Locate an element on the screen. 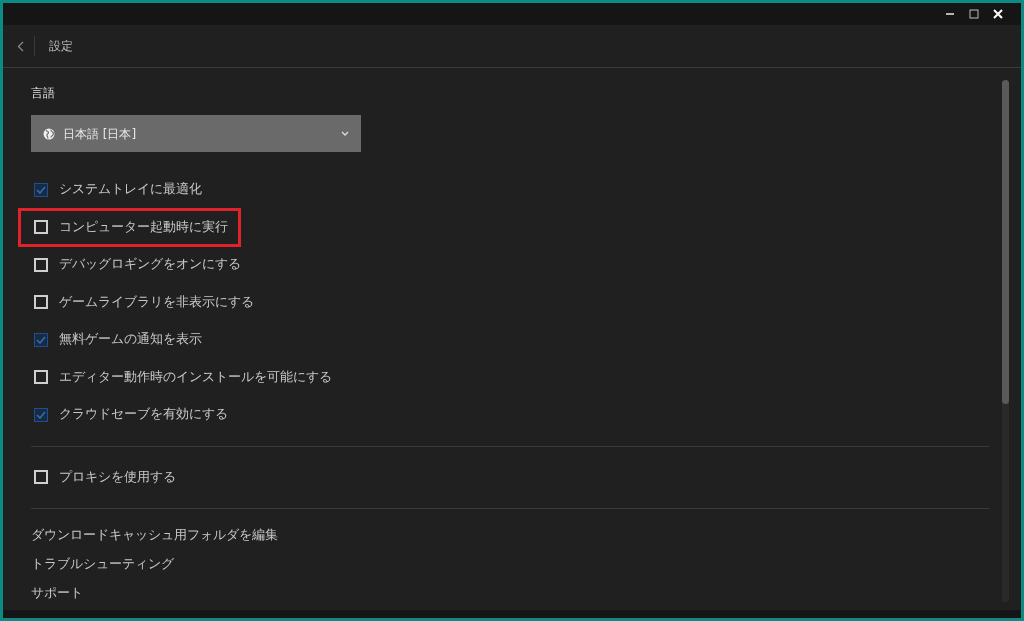  chevron-left-icon is located at coordinates (20, 46).